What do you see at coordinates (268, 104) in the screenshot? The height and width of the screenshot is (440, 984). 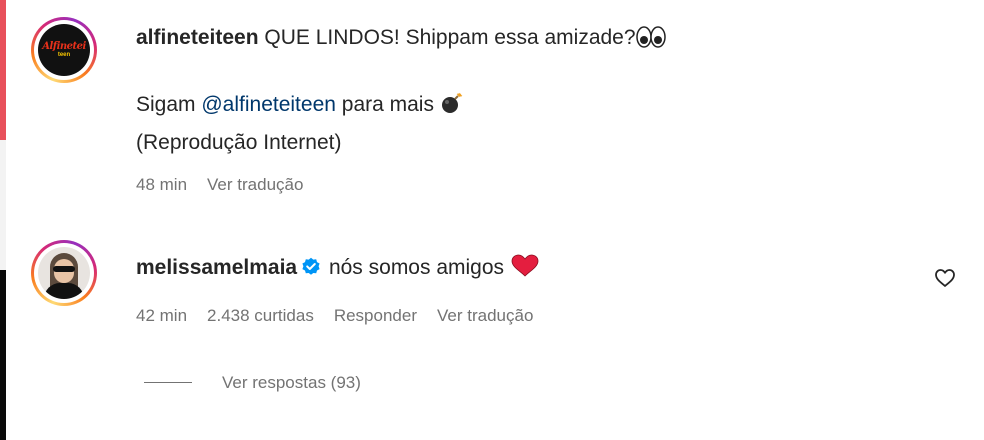 I see `mention-link: @alfineteiteen` at bounding box center [268, 104].